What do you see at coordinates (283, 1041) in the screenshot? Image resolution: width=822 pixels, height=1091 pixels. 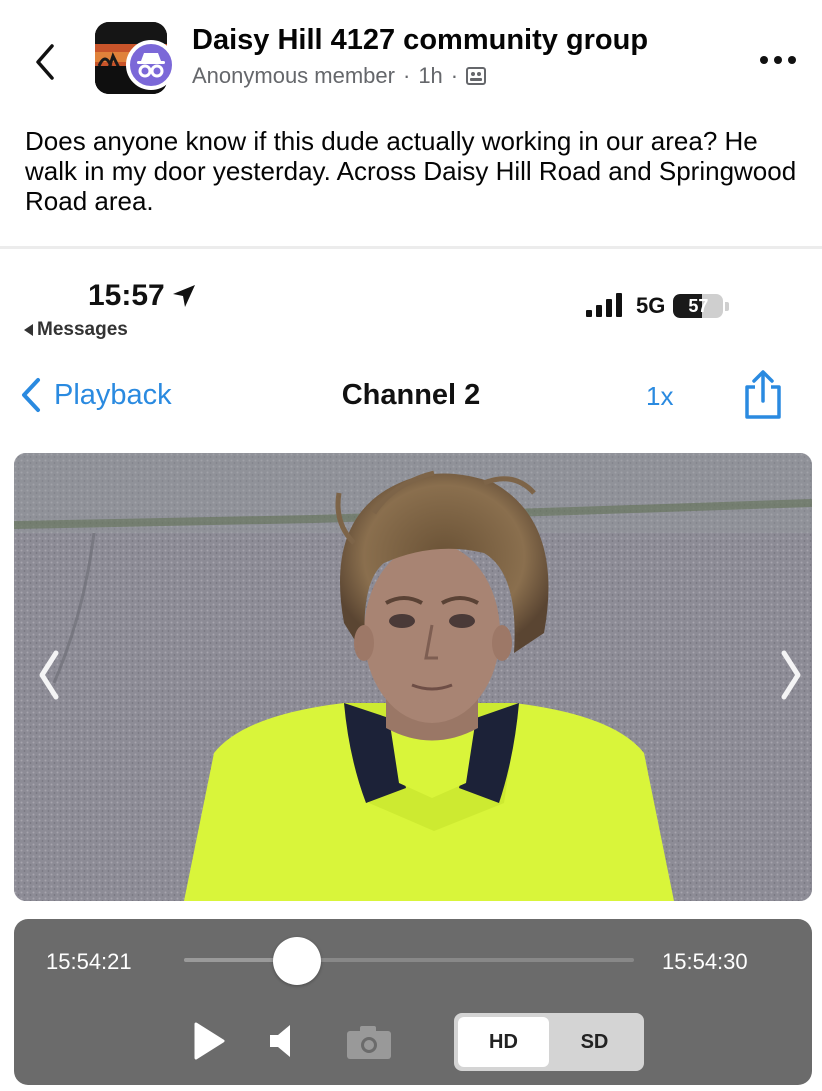 I see `speaker-icon` at bounding box center [283, 1041].